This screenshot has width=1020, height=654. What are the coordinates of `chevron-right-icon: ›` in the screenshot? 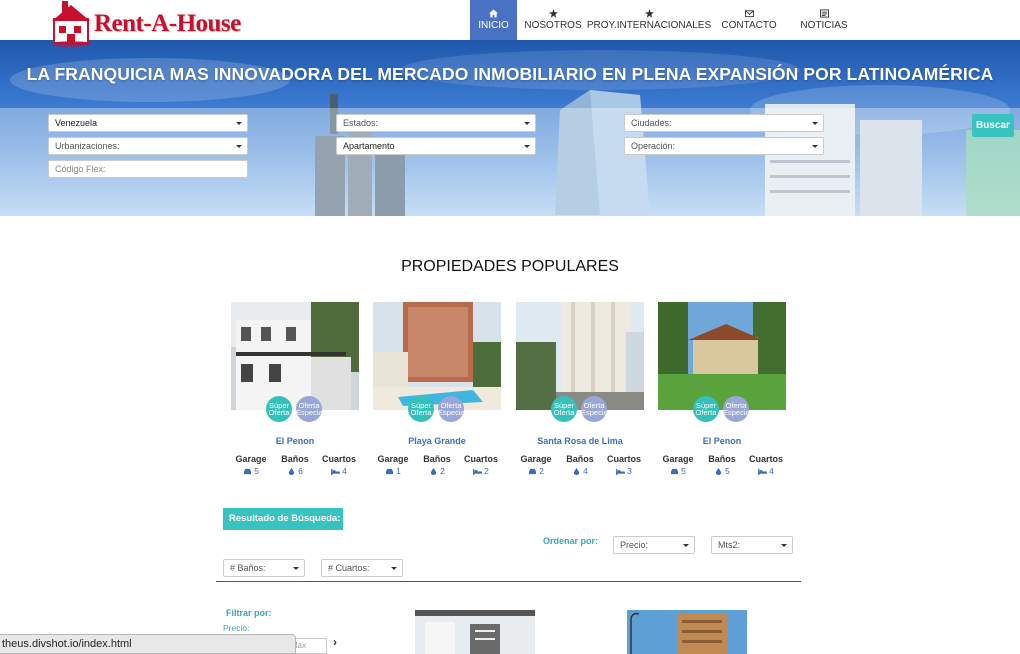 It's located at (335, 642).